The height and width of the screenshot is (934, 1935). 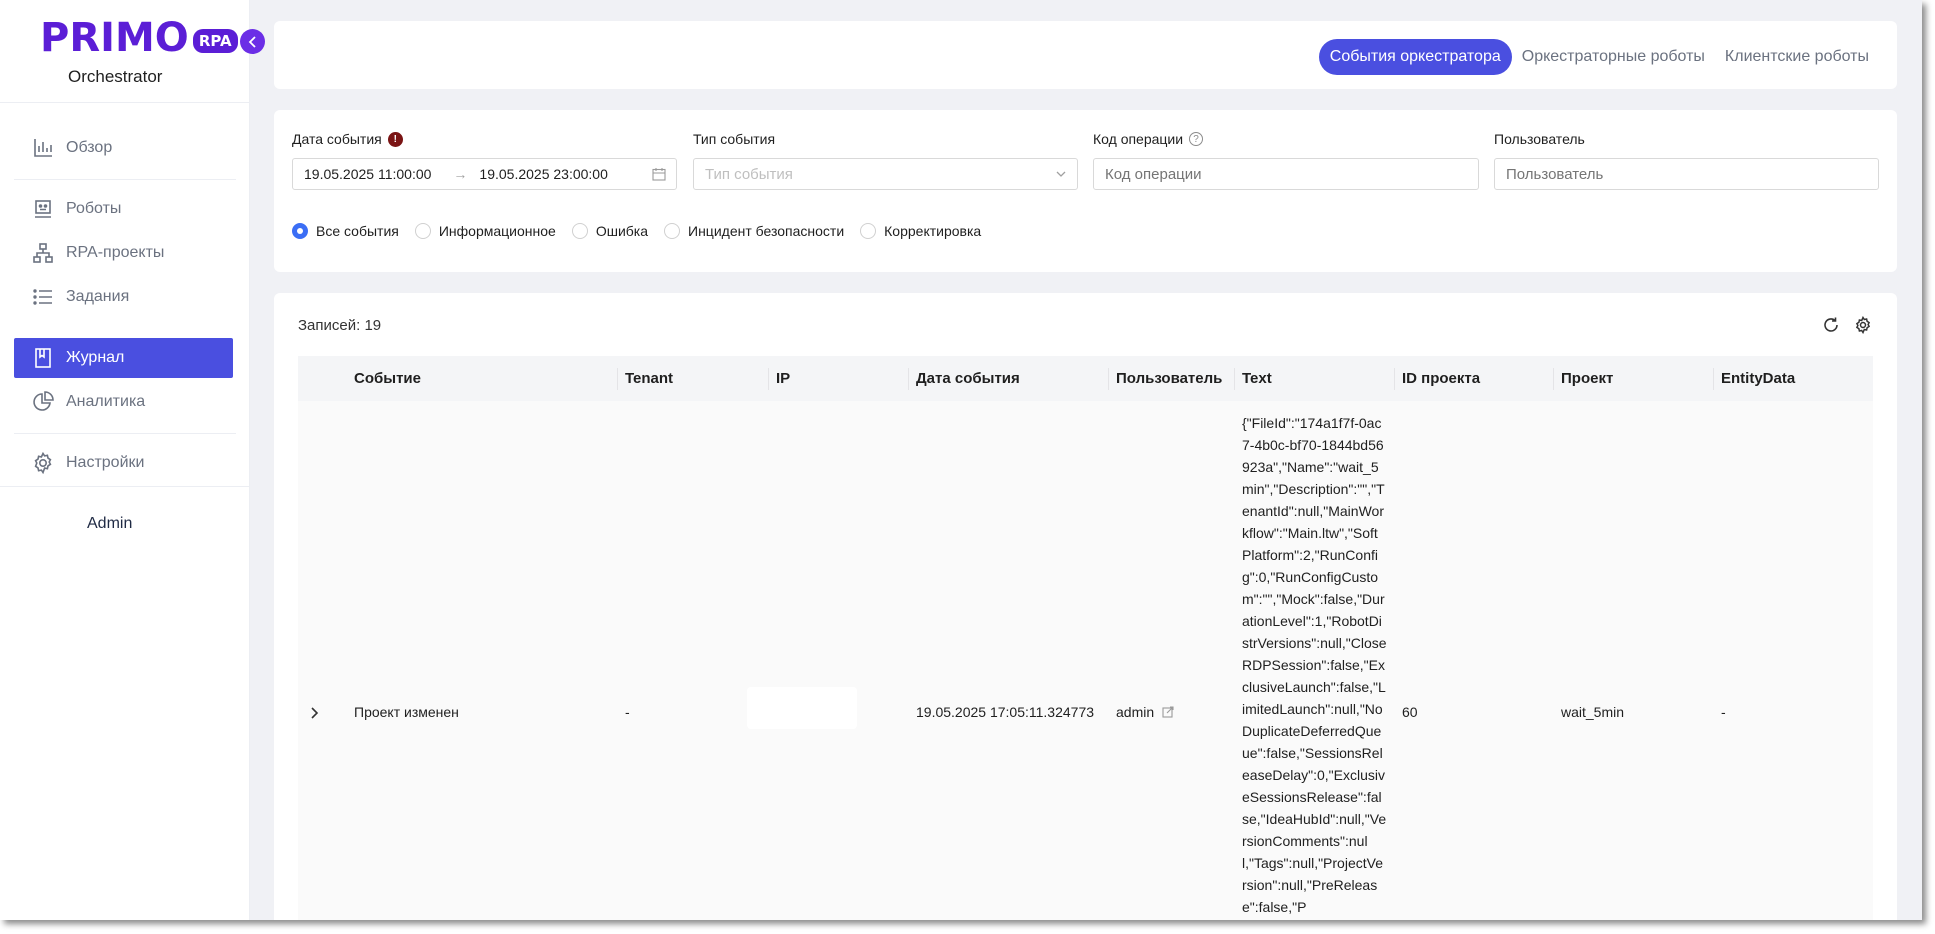 What do you see at coordinates (43, 297) in the screenshot?
I see `list-icon` at bounding box center [43, 297].